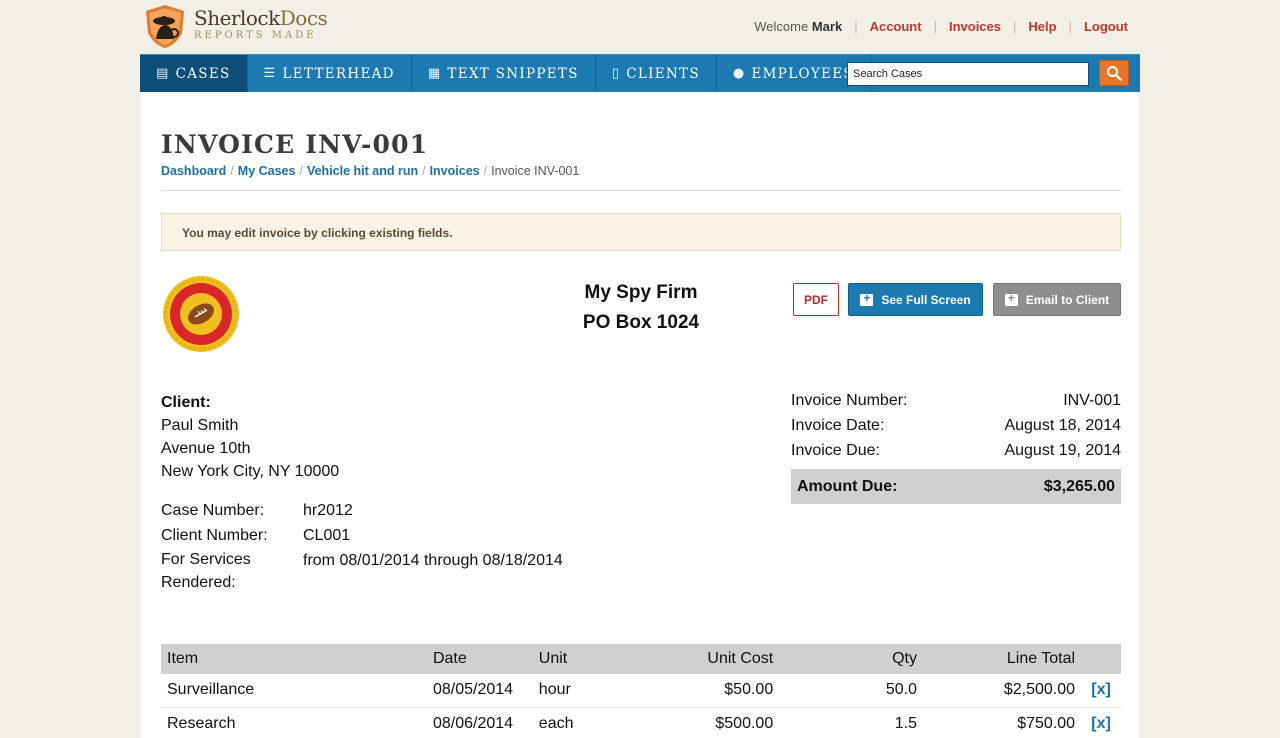 The image size is (1280, 738). I want to click on person-icon: ●, so click(739, 73).